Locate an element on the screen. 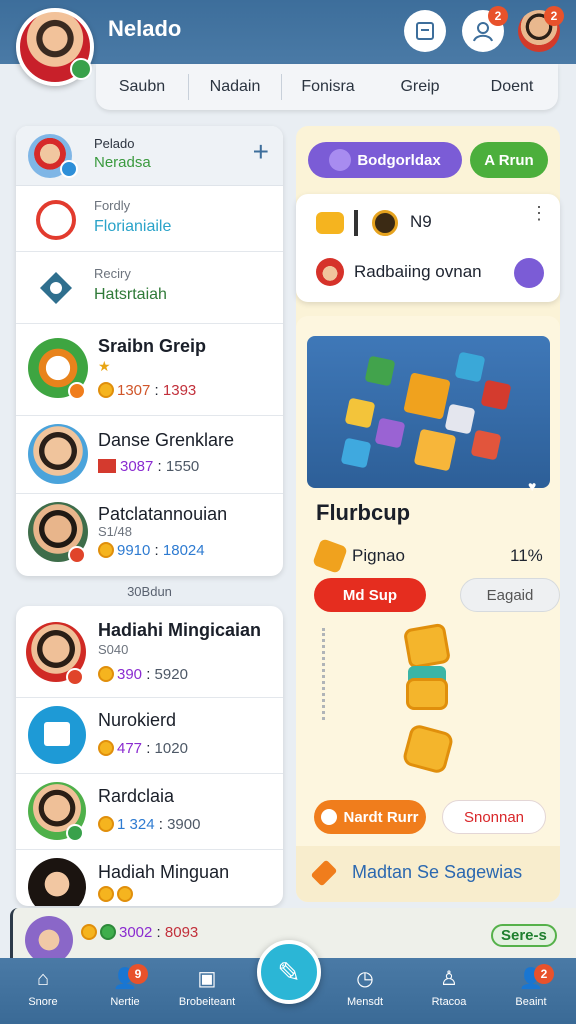 This screenshot has width=576, height=1024. item-stats: 1 324 : 3900 is located at coordinates (149, 824).